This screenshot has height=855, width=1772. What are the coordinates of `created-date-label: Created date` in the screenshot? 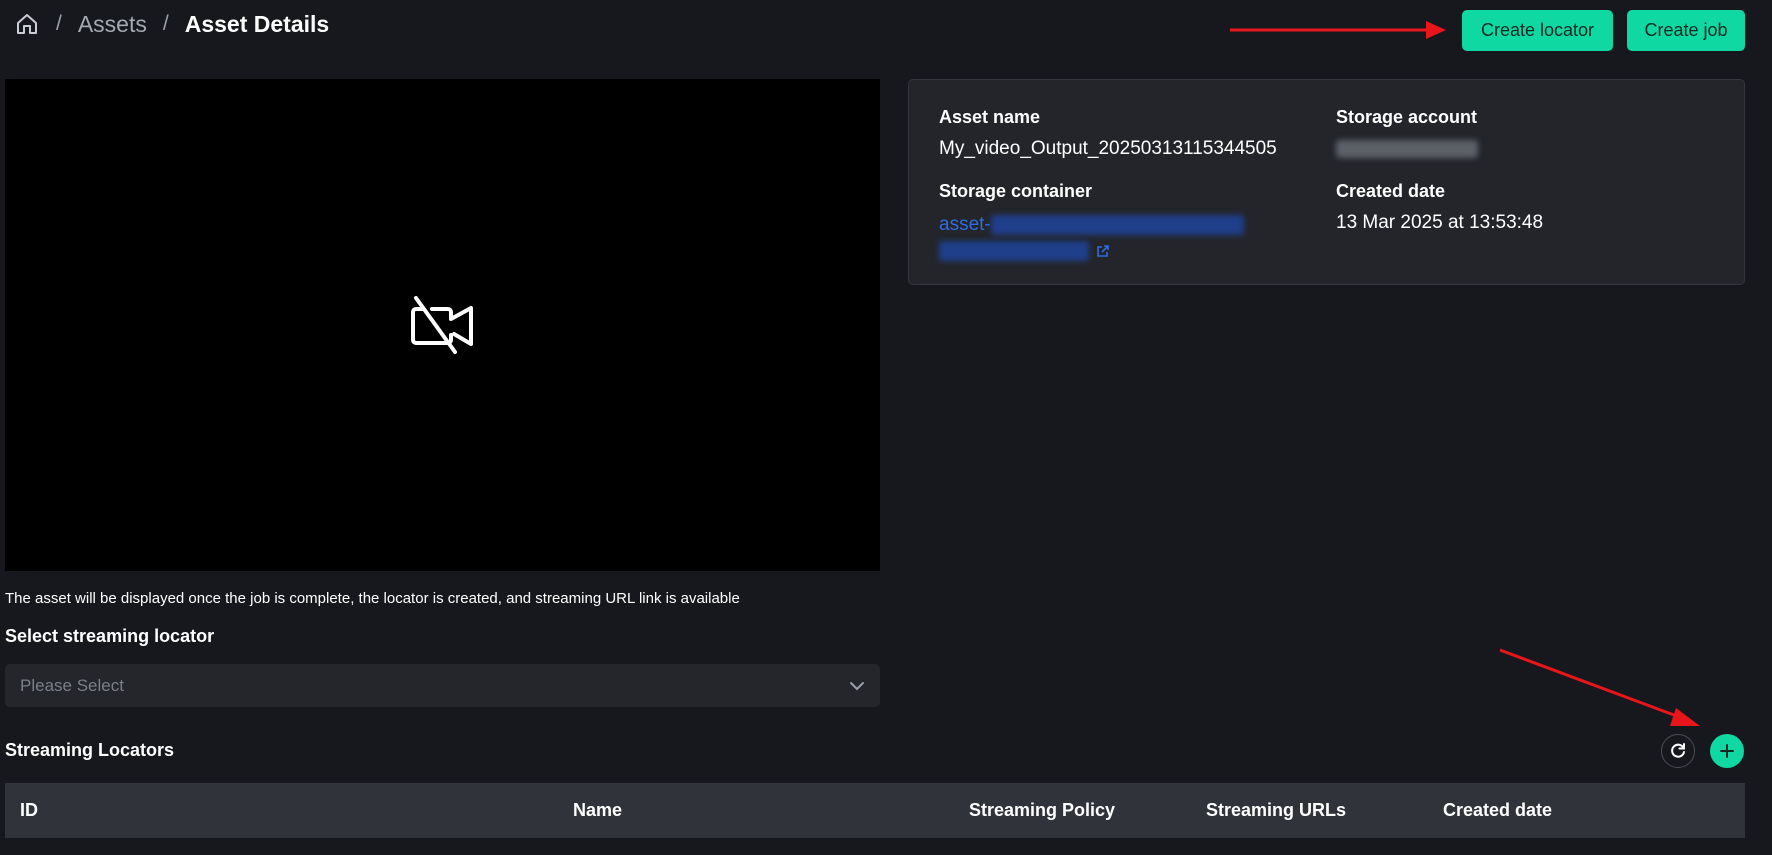 It's located at (1391, 191).